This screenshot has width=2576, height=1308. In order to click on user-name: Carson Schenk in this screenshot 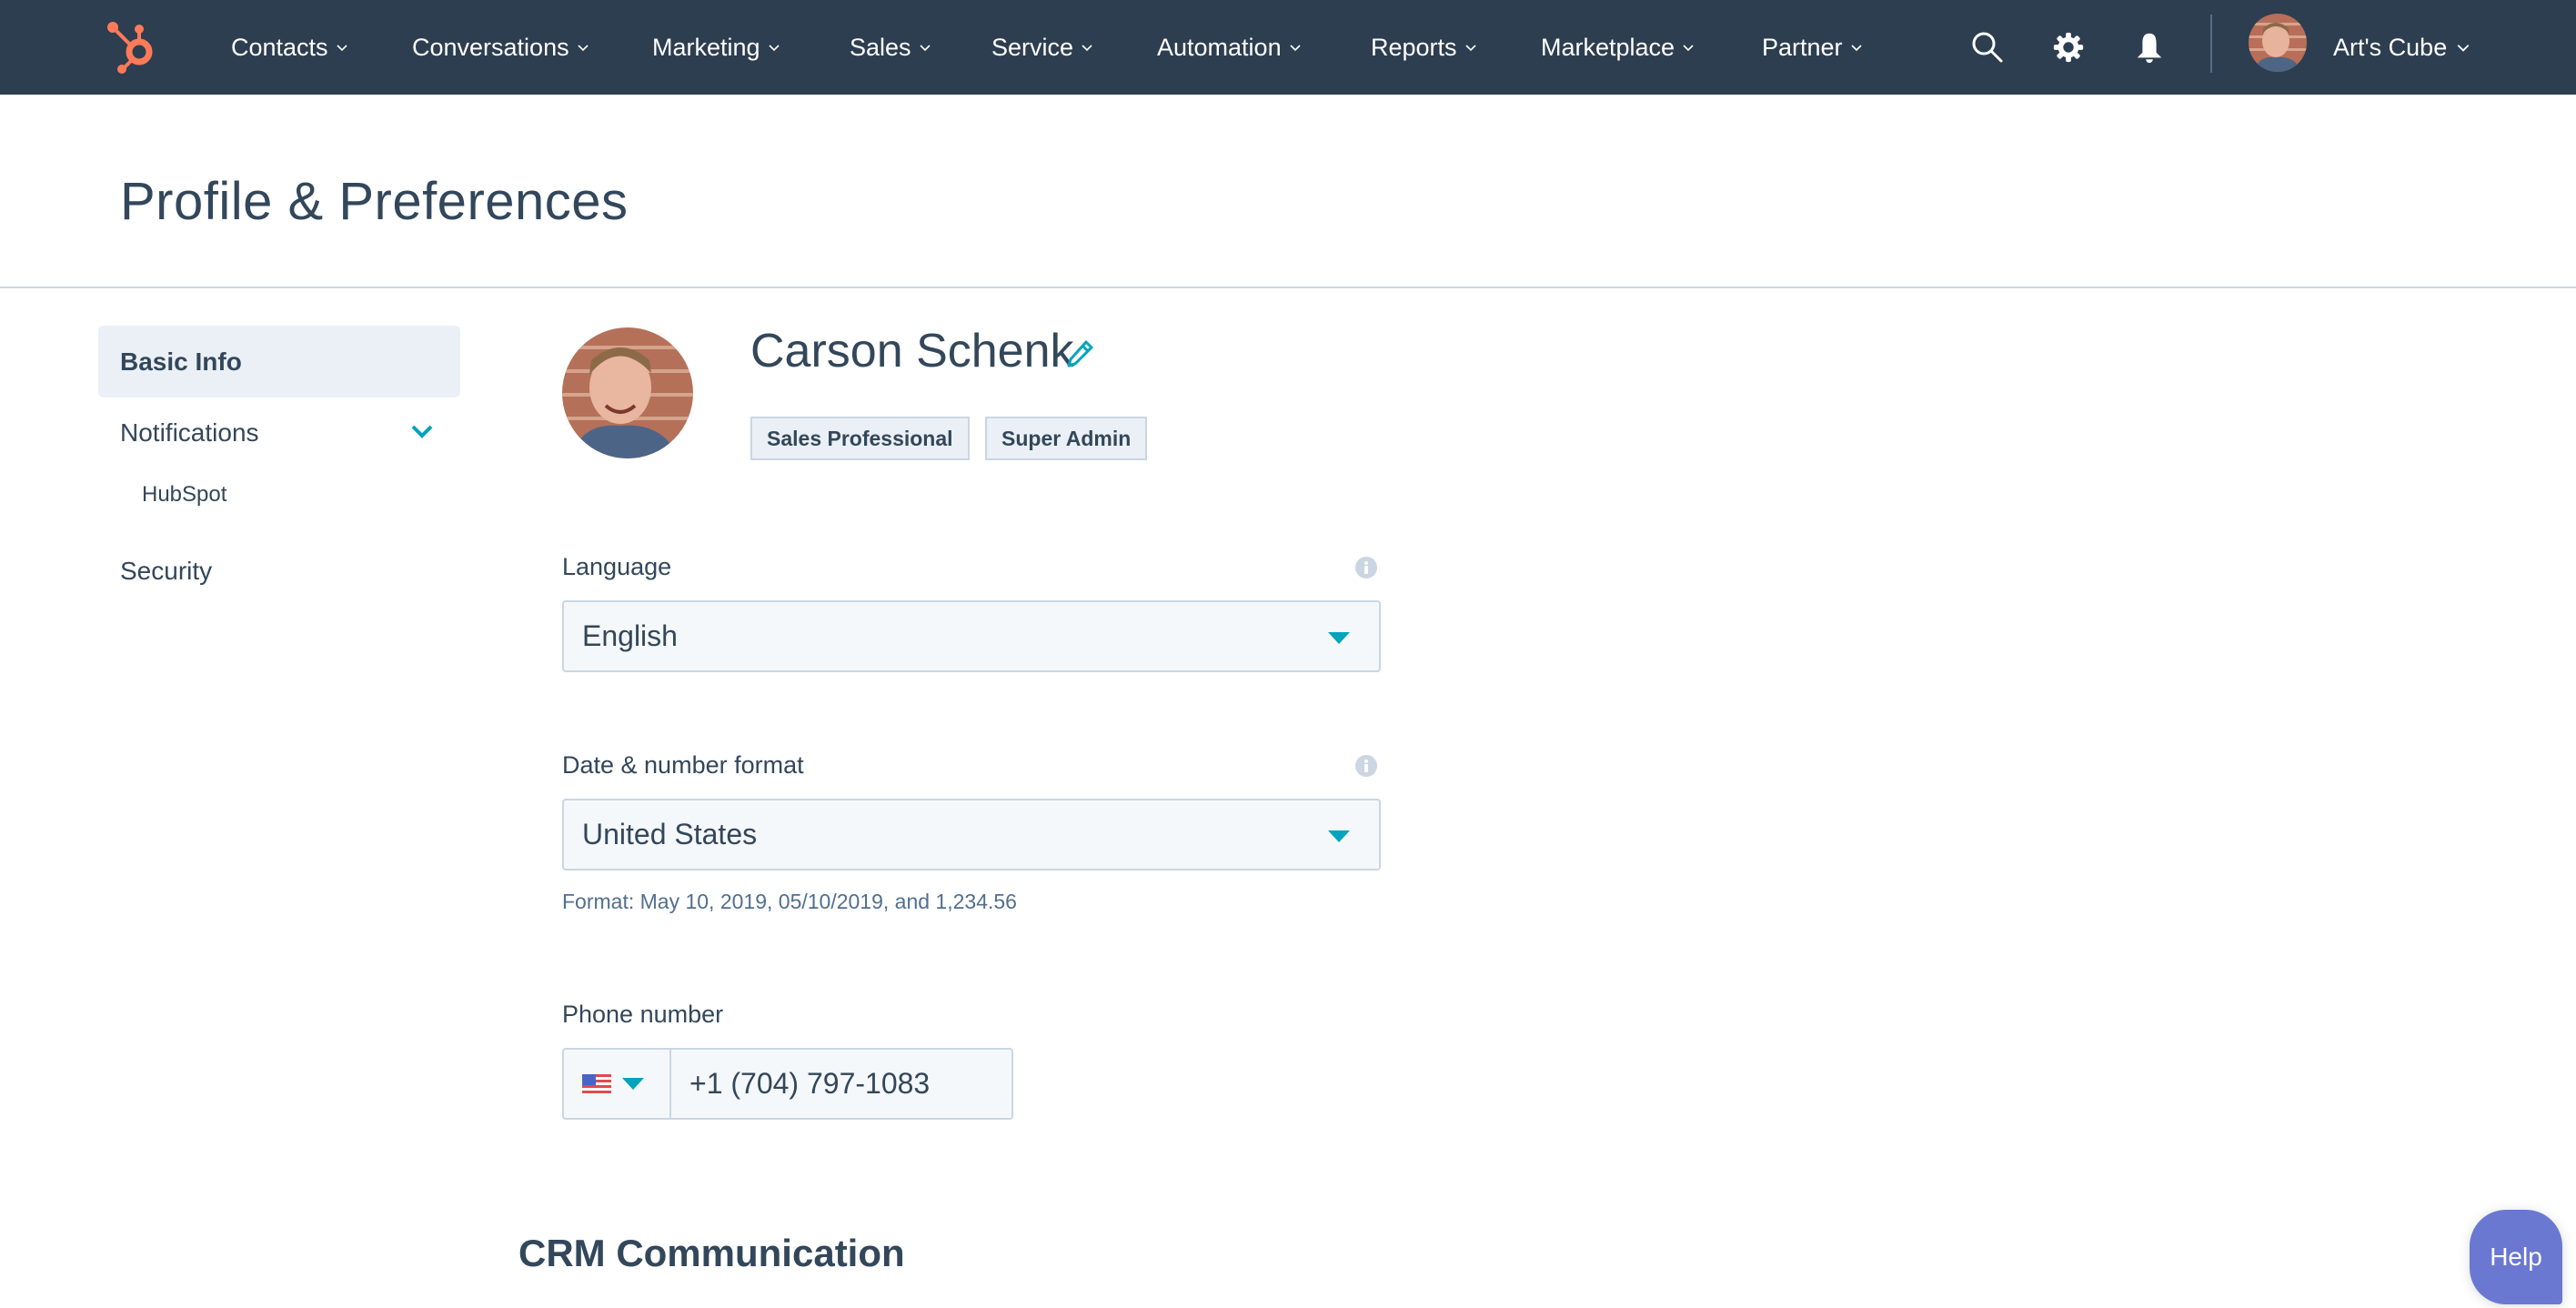, I will do `click(912, 351)`.